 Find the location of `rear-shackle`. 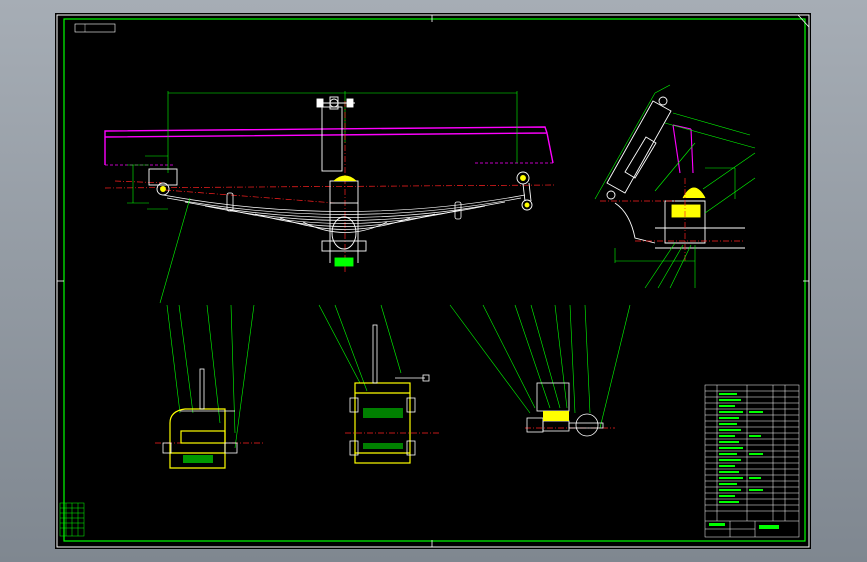

rear-shackle is located at coordinates (524, 191).